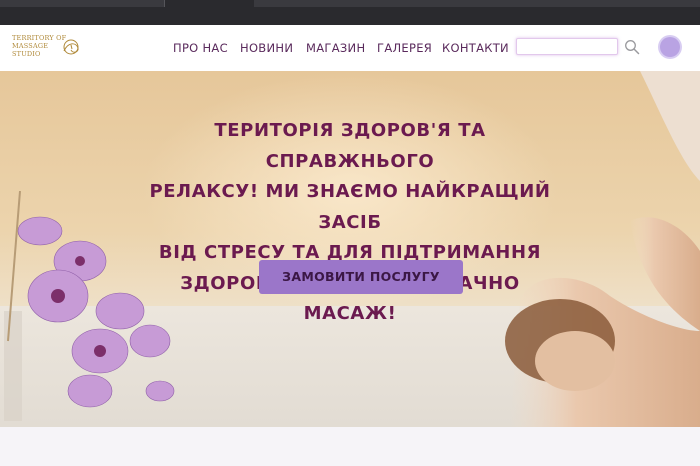  Describe the element at coordinates (266, 48) in the screenshot. I see `nav-item-news: НОВИНИ` at that location.